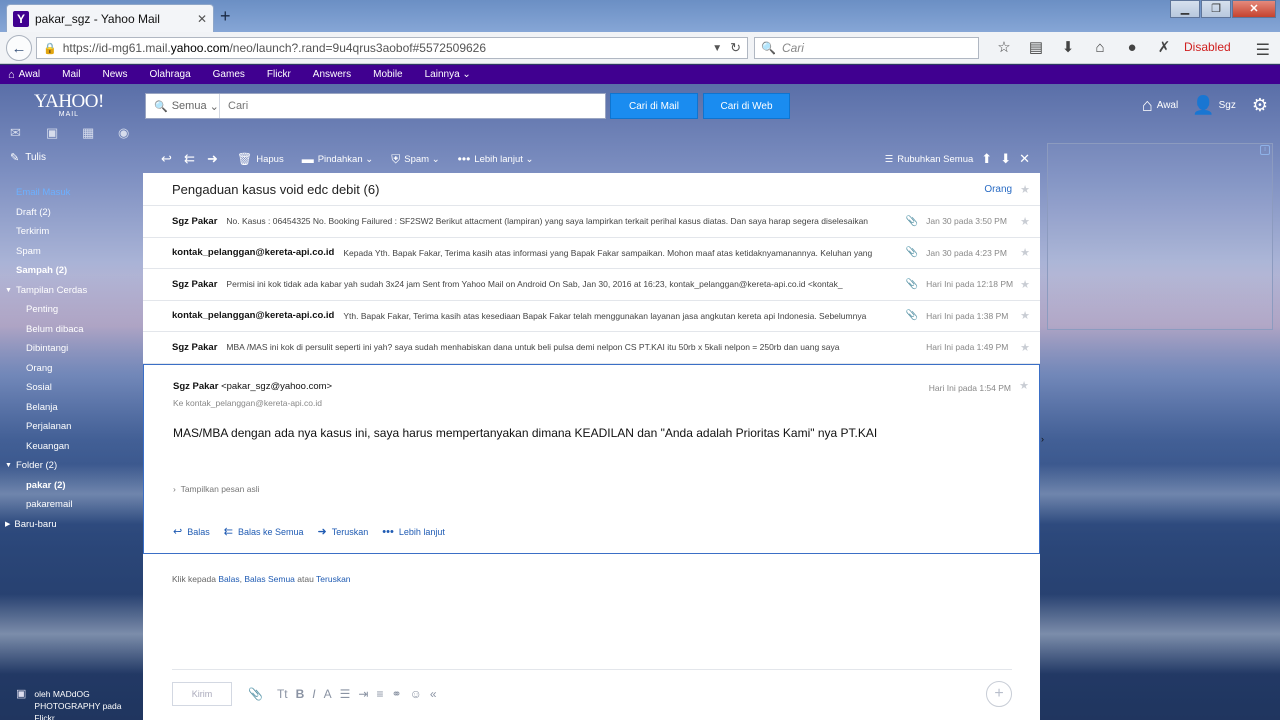 This screenshot has height=720, width=1280. What do you see at coordinates (1216, 9) in the screenshot?
I see `maximize-button: ❐` at bounding box center [1216, 9].